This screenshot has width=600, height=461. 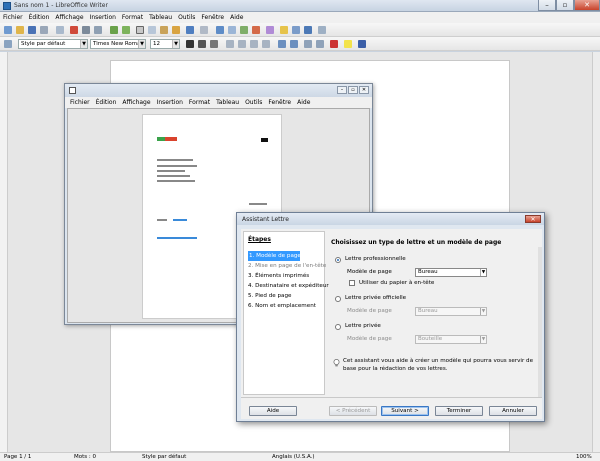 I want to click on preview-menu-format: Format, so click(x=199, y=102).